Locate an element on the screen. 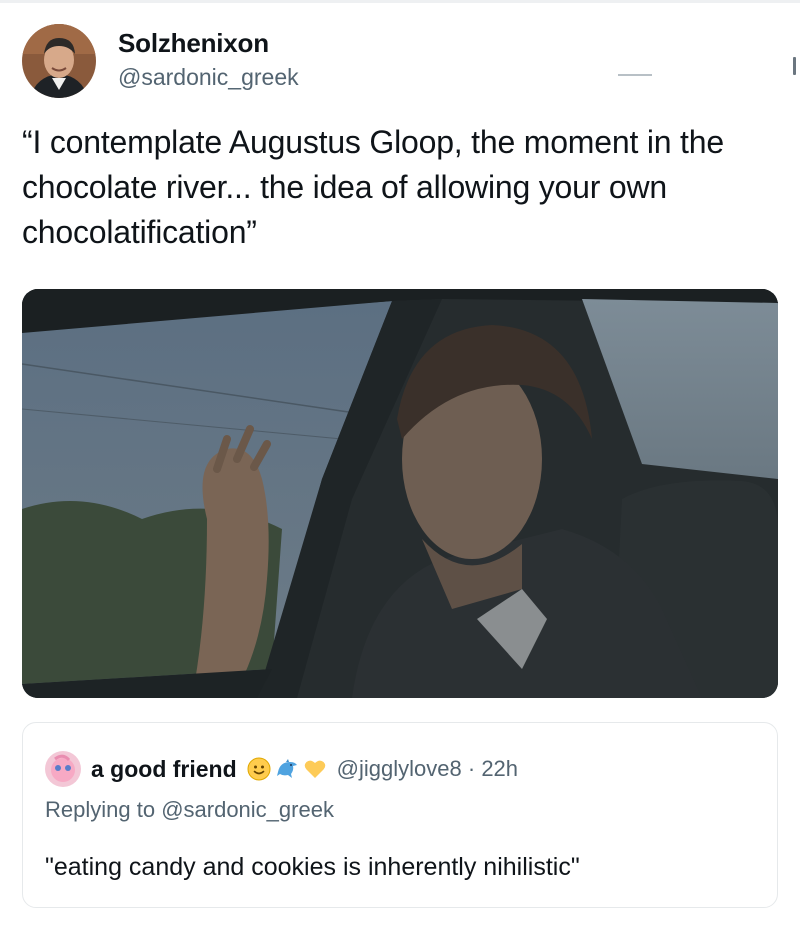 Image resolution: width=800 pixels, height=929 pixels. replying-to-handle: @sardonic_greek is located at coordinates (247, 809).